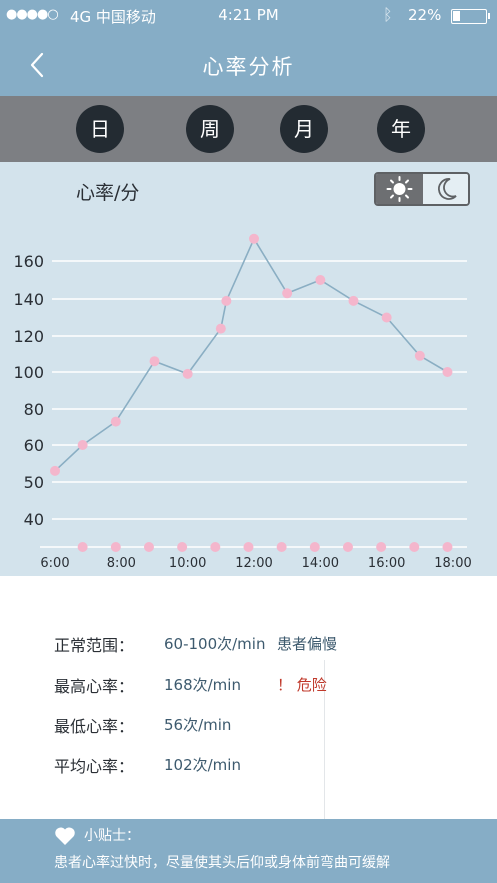 This screenshot has width=497, height=883. I want to click on normal-range-note: 患者偏慢, so click(307, 644).